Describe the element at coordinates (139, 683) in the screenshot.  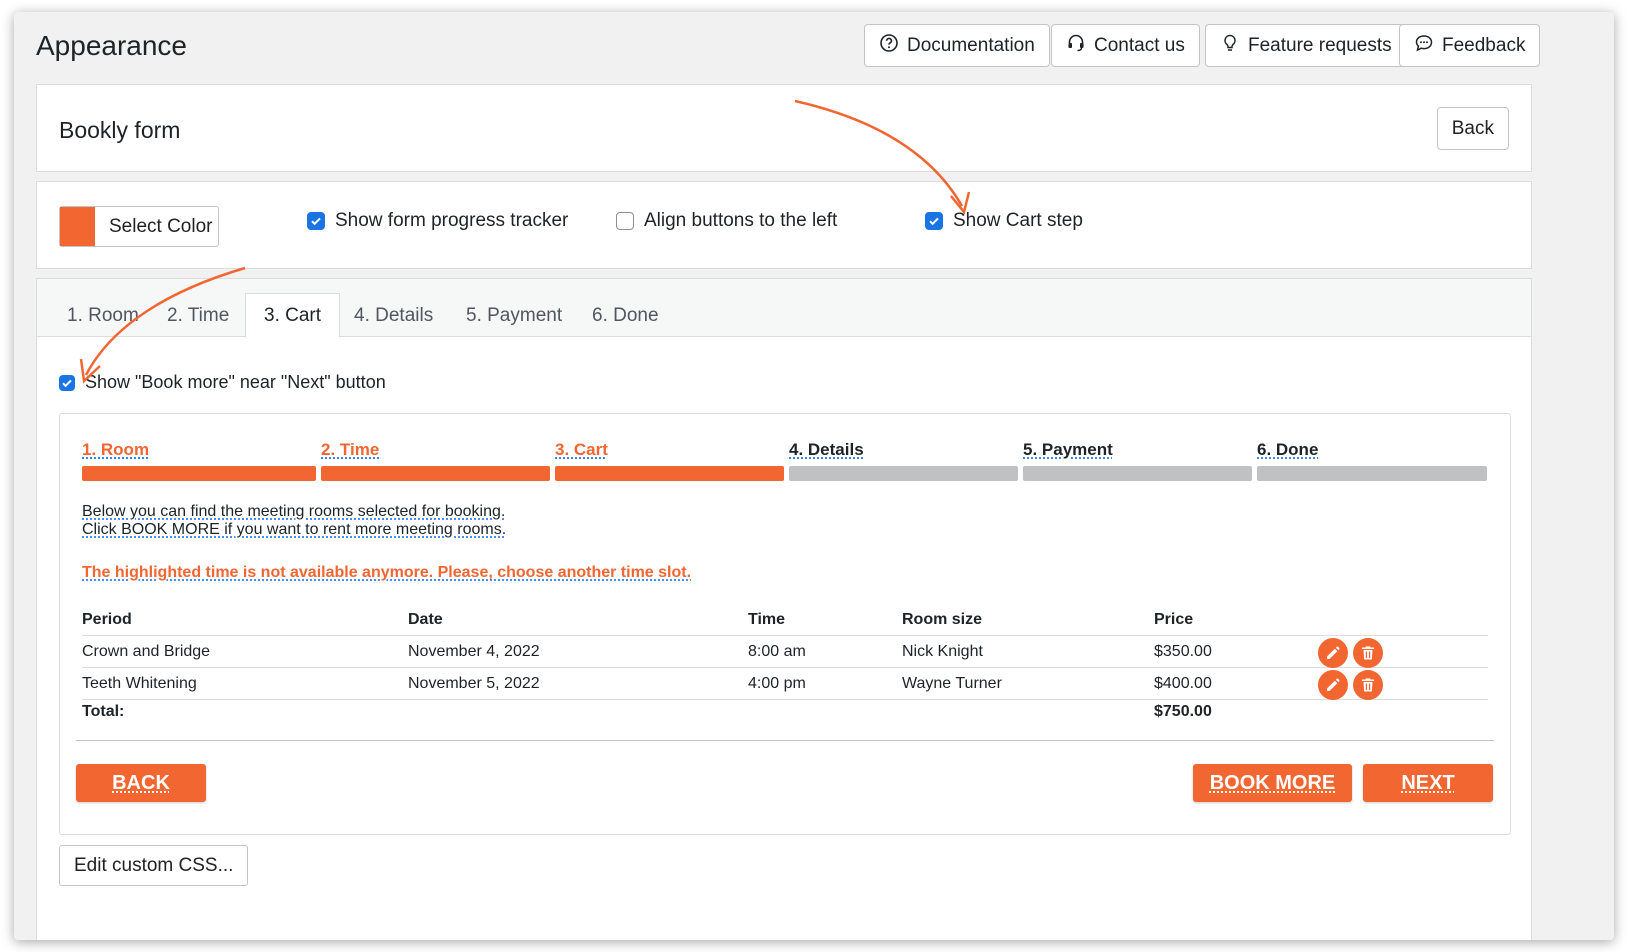
I see `cell-period: Teeth Whitening` at that location.